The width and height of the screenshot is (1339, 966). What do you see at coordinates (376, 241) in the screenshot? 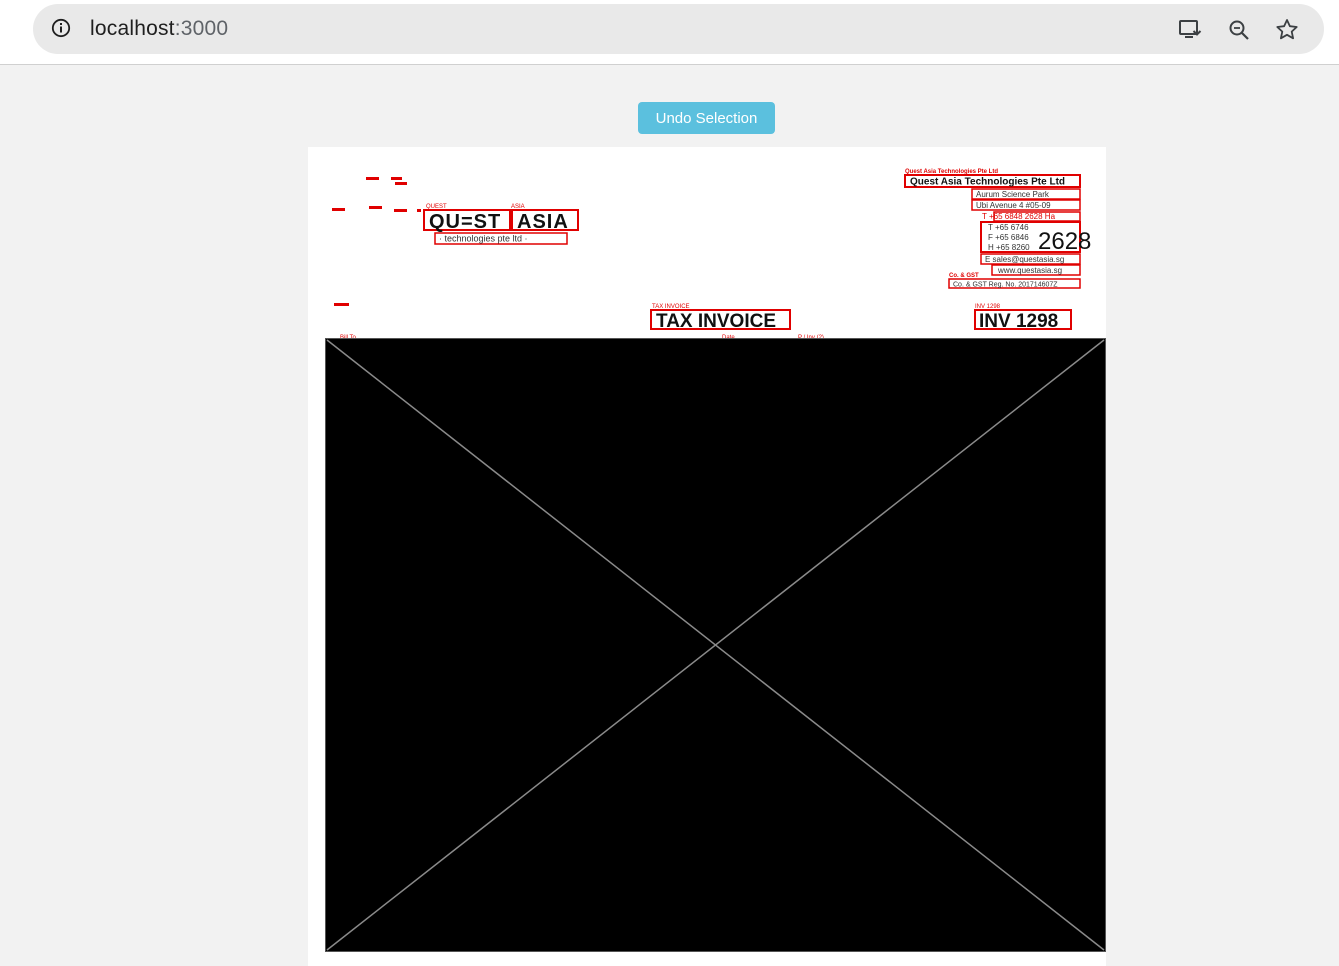
I see `annotation-dashes` at bounding box center [376, 241].